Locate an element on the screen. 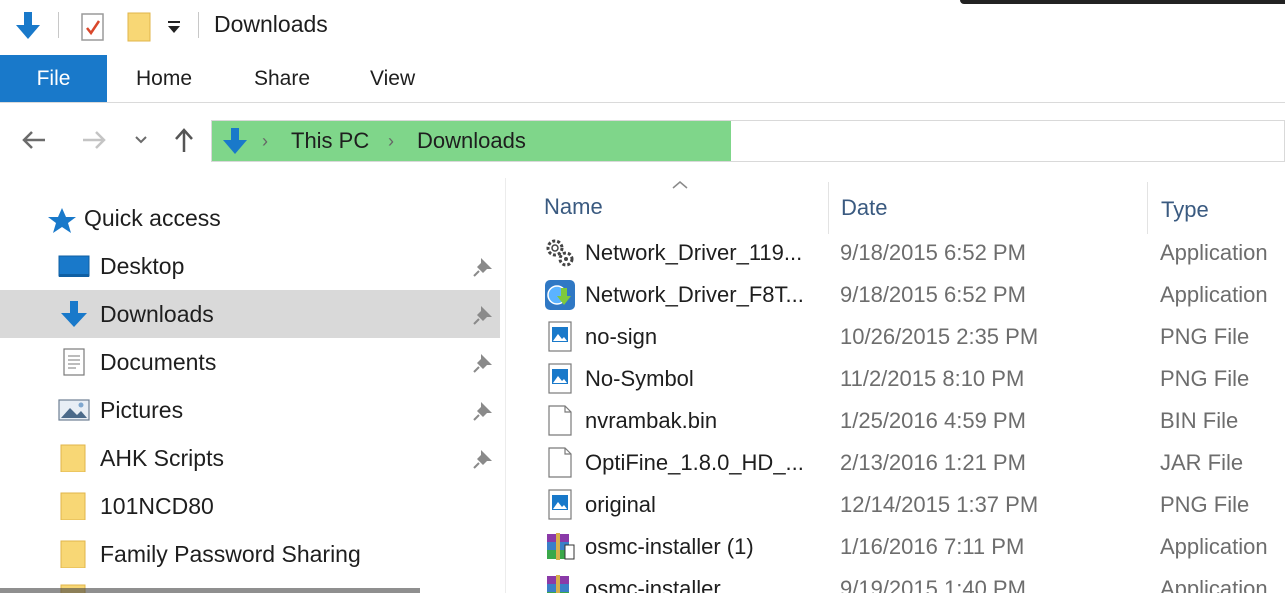 The image size is (1285, 593). breadcrumb-downloads: Downloads is located at coordinates (471, 141).